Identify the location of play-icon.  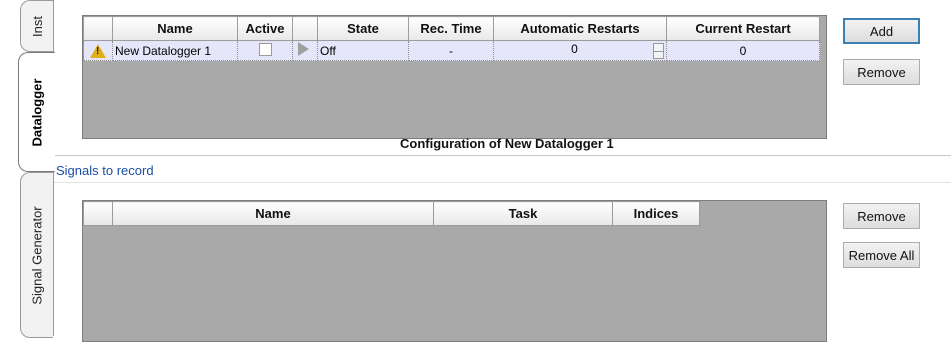
(303, 49).